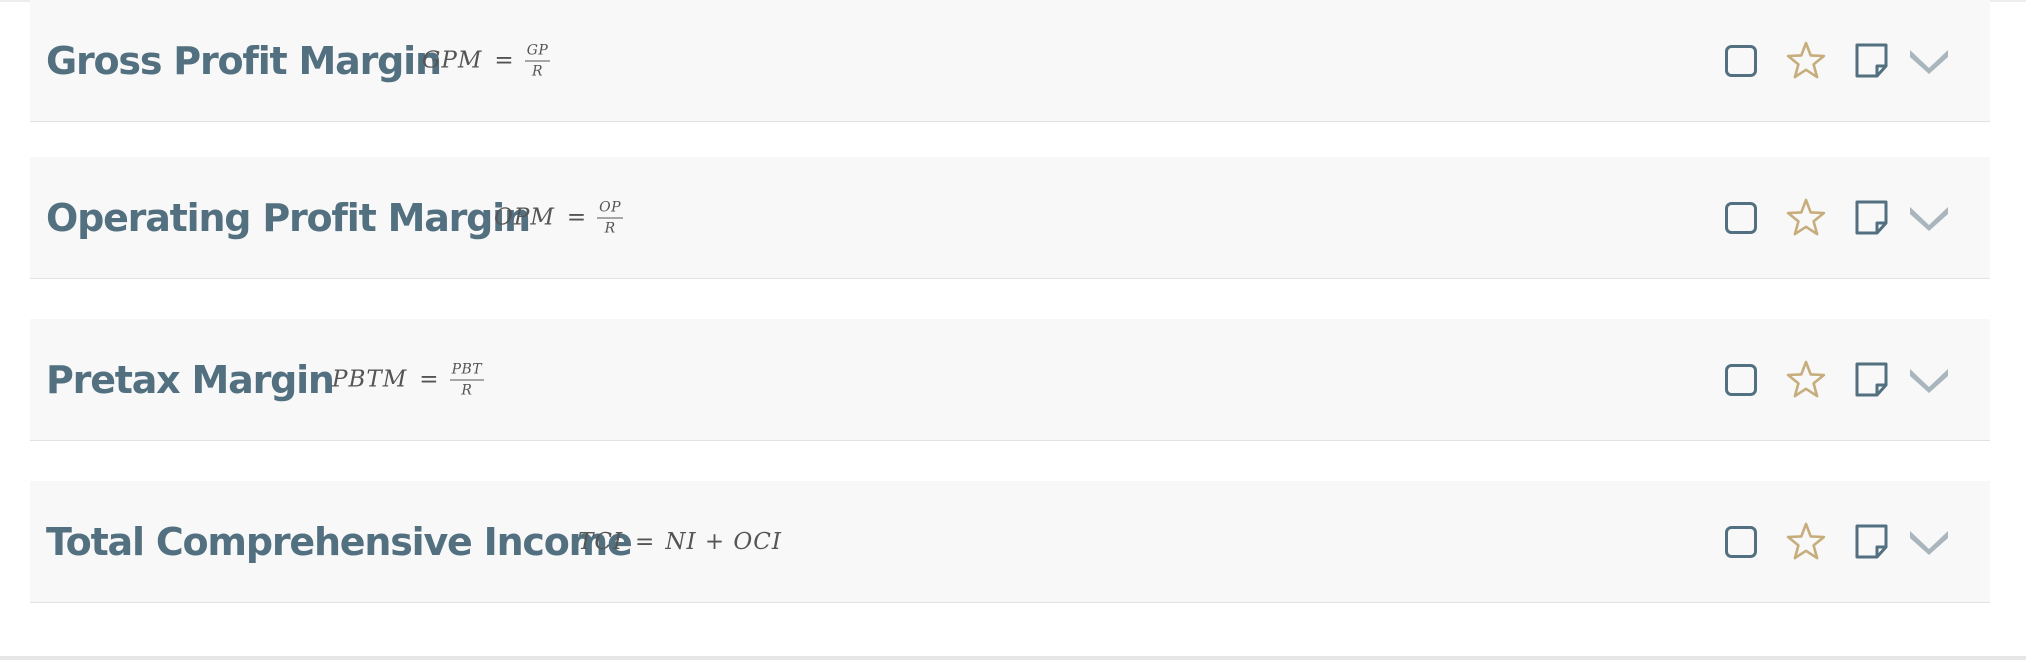 The height and width of the screenshot is (660, 2026). I want to click on fraction-numerator: PBT, so click(467, 371).